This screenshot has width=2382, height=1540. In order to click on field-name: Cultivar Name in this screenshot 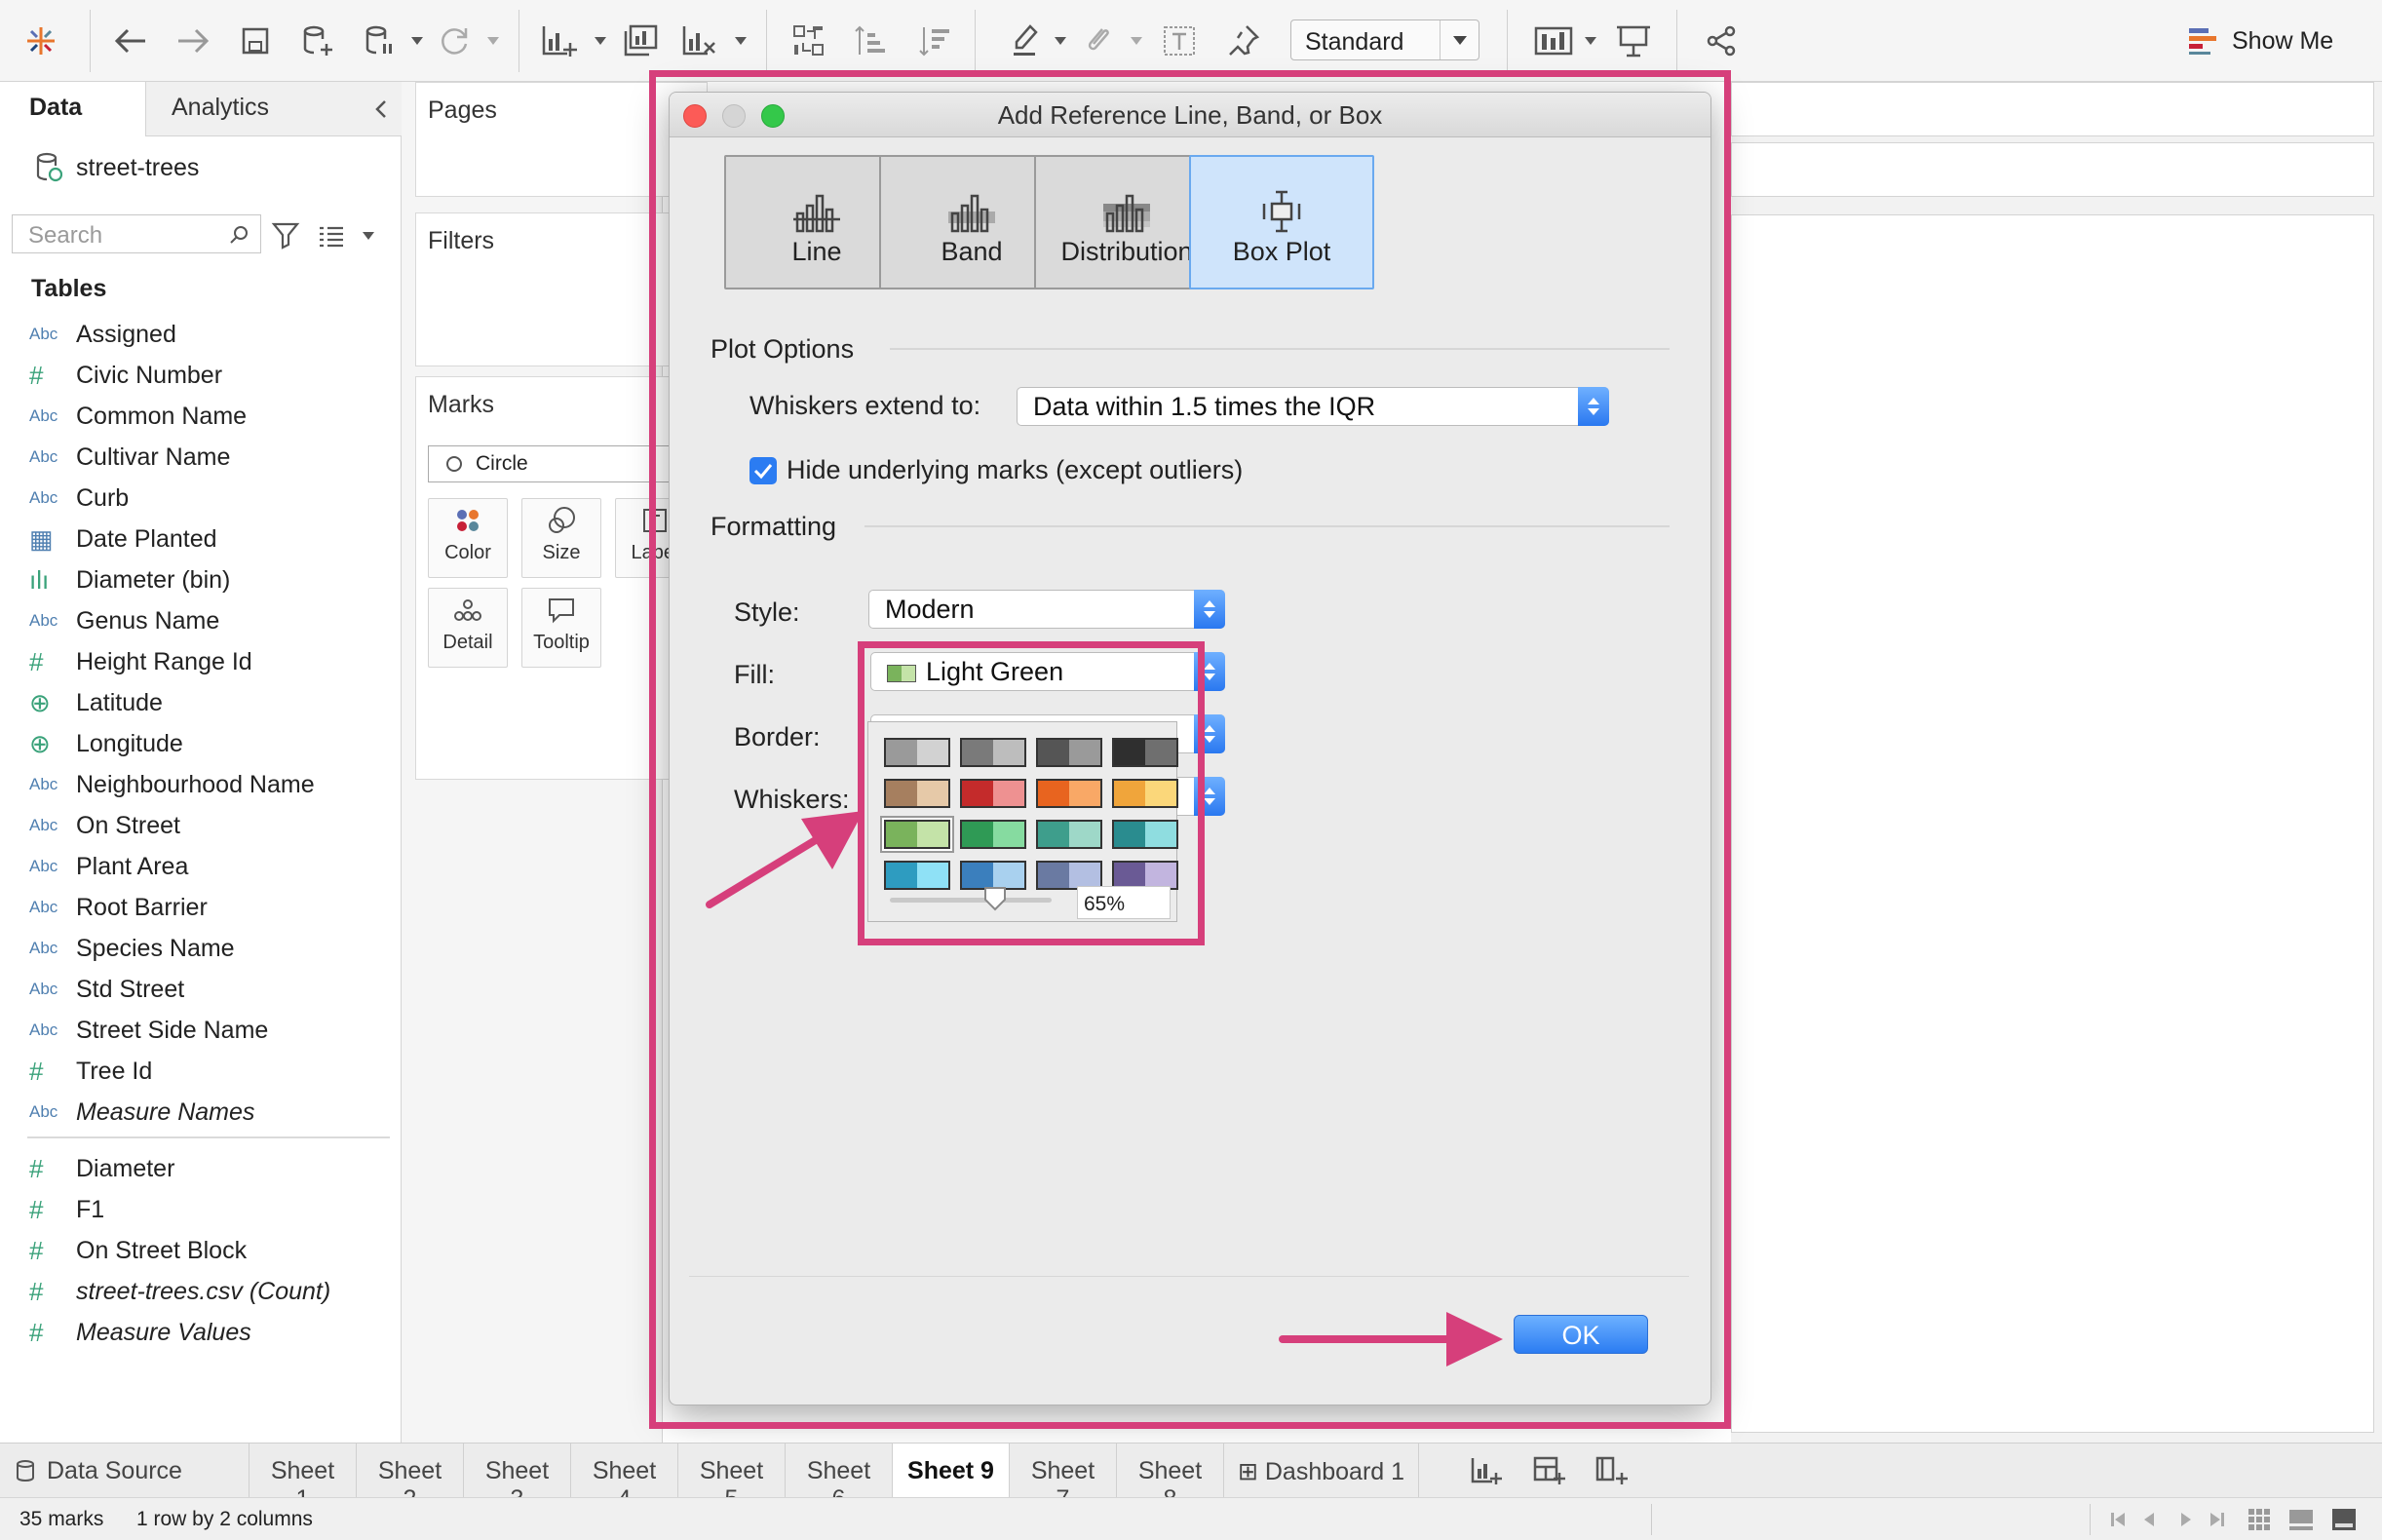, I will do `click(153, 457)`.